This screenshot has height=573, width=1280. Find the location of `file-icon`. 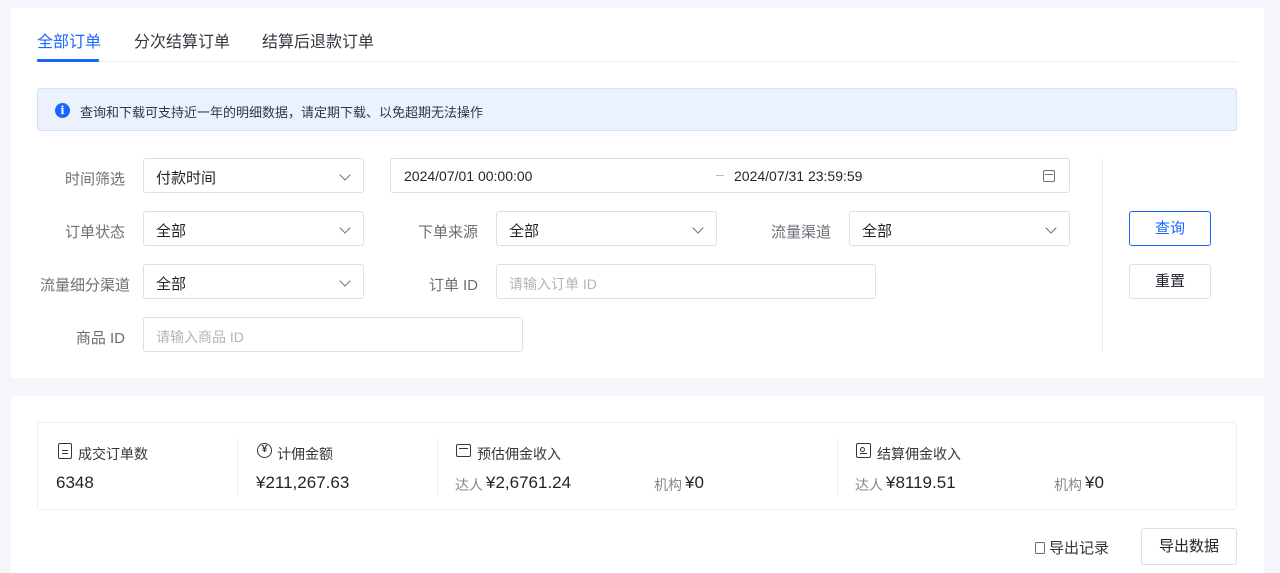

file-icon is located at coordinates (1040, 548).